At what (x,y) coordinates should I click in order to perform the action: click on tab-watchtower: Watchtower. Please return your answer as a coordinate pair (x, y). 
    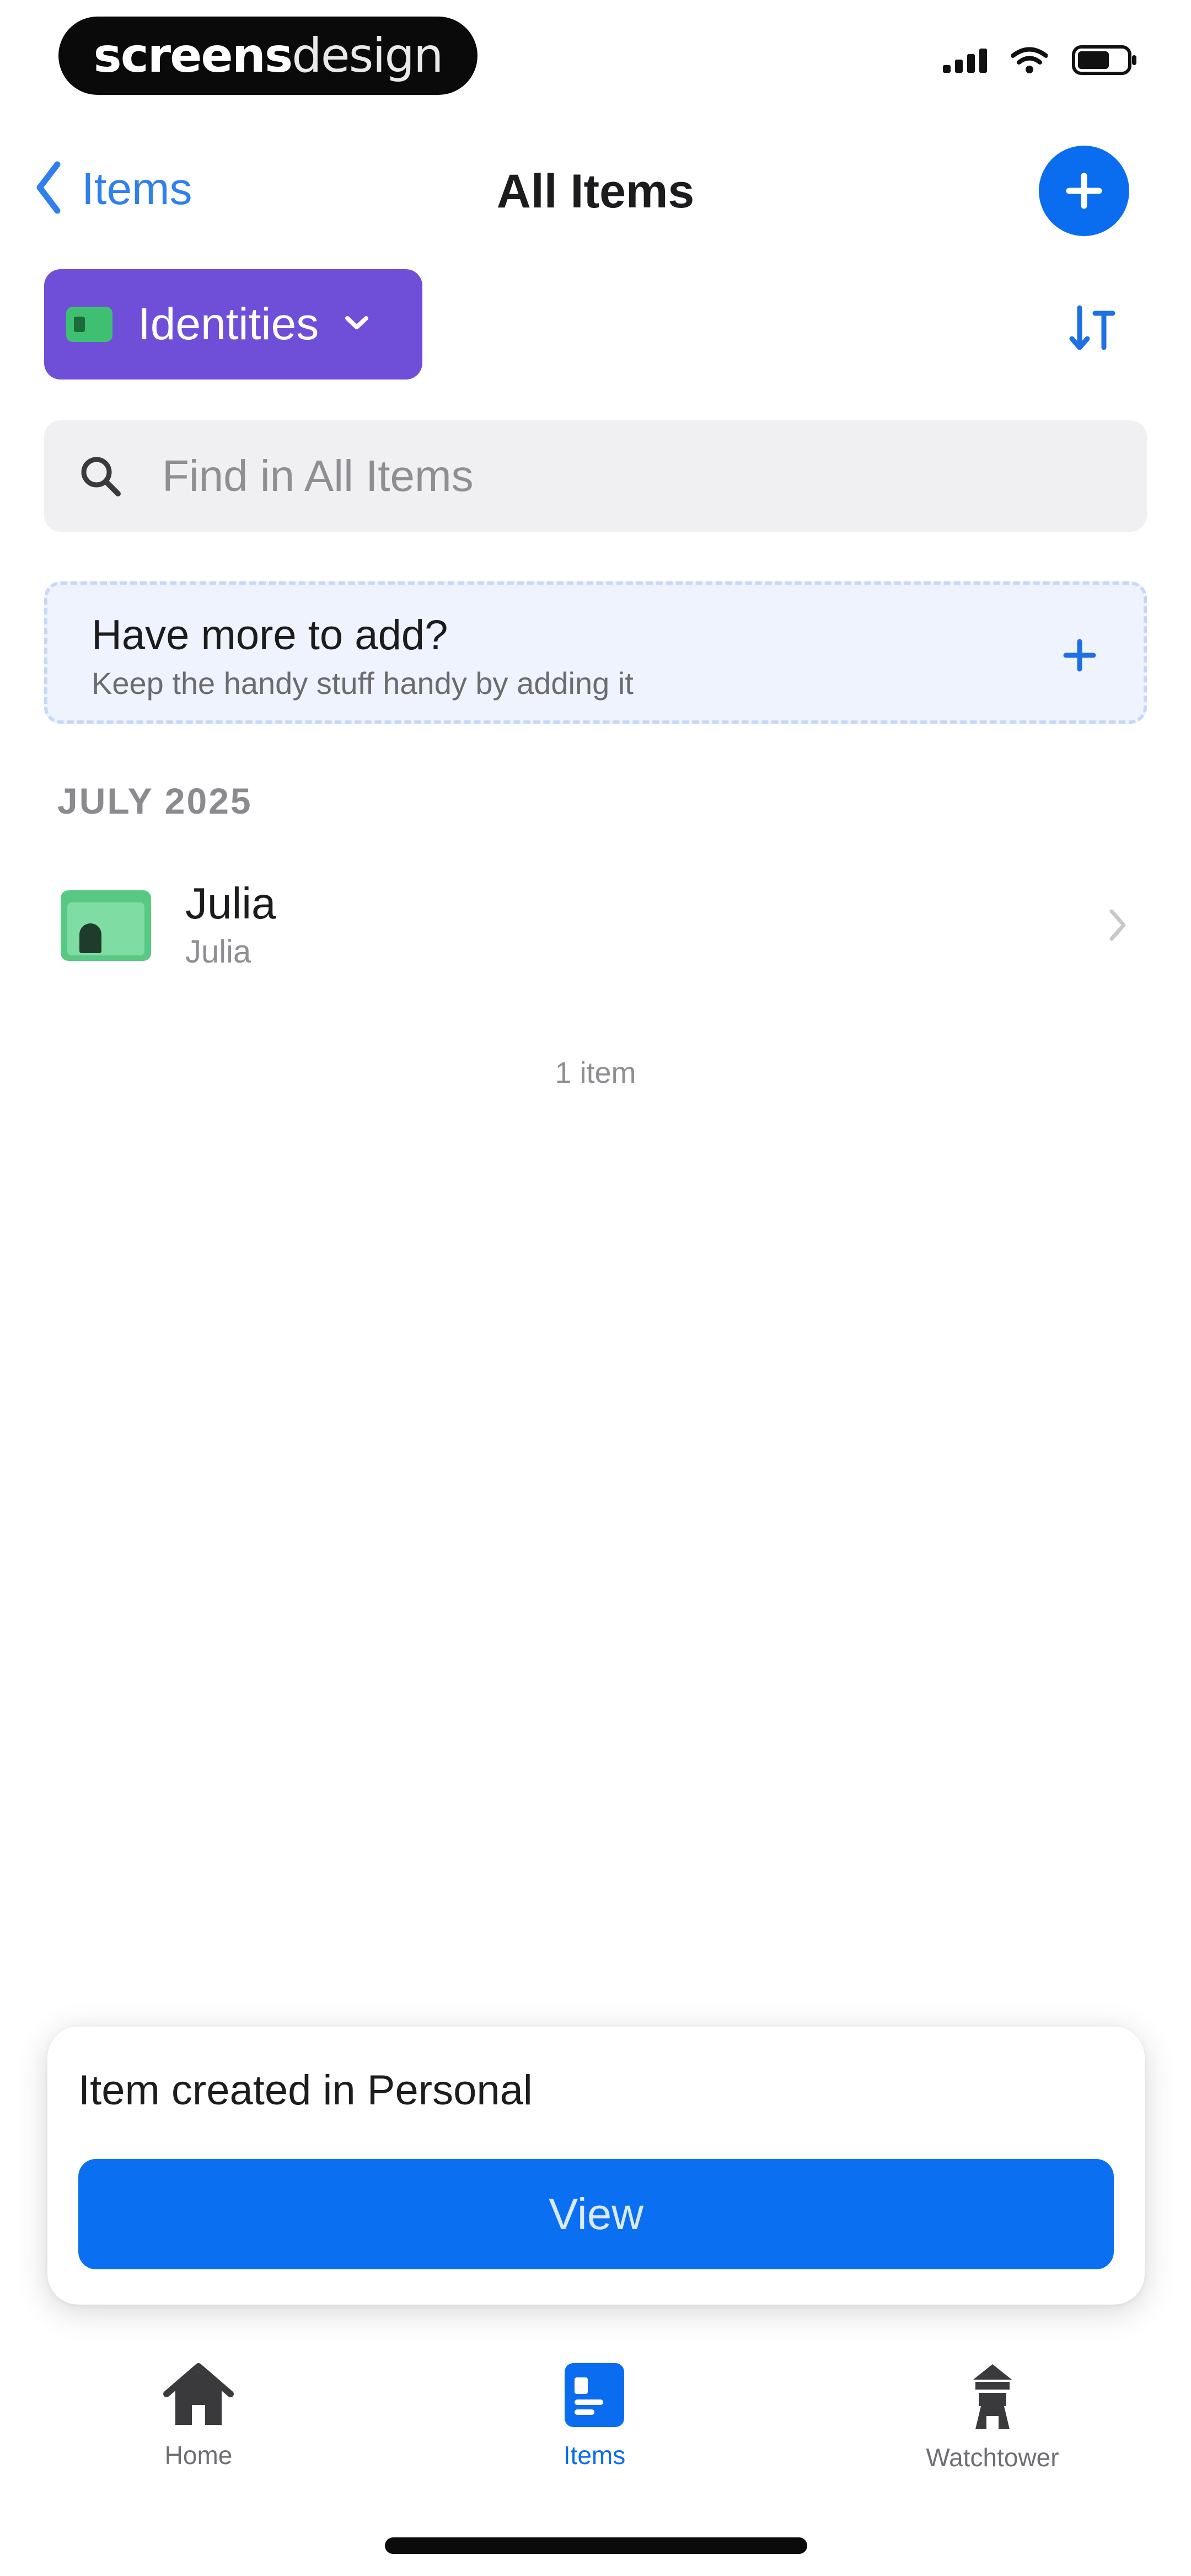
    Looking at the image, I should click on (993, 2416).